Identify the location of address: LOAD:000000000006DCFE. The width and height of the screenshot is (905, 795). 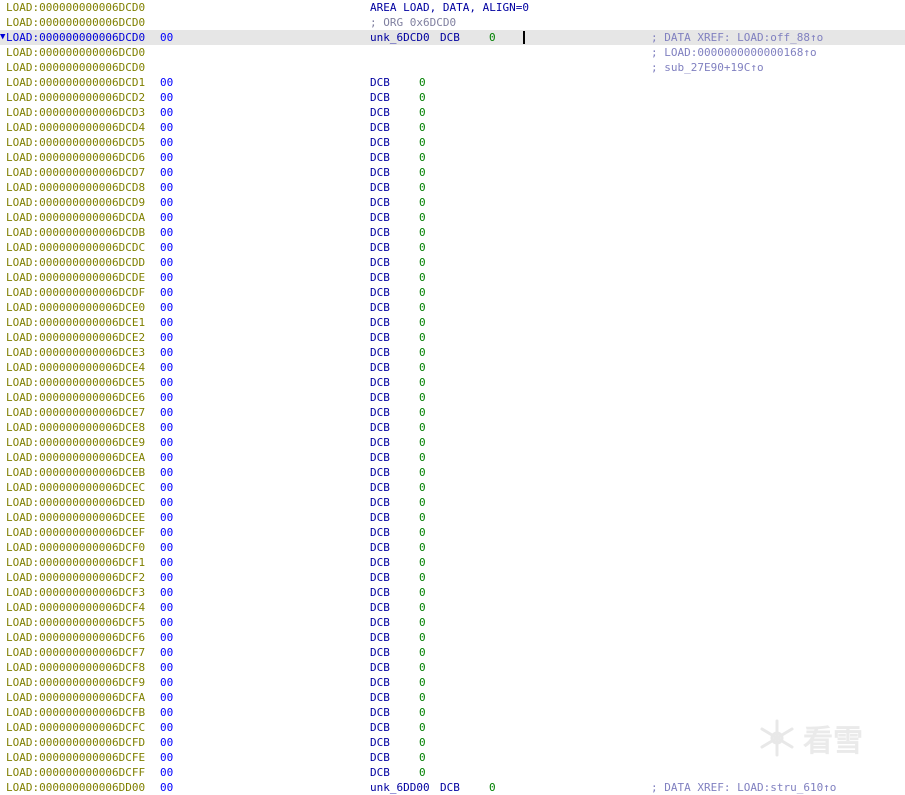
(75, 757).